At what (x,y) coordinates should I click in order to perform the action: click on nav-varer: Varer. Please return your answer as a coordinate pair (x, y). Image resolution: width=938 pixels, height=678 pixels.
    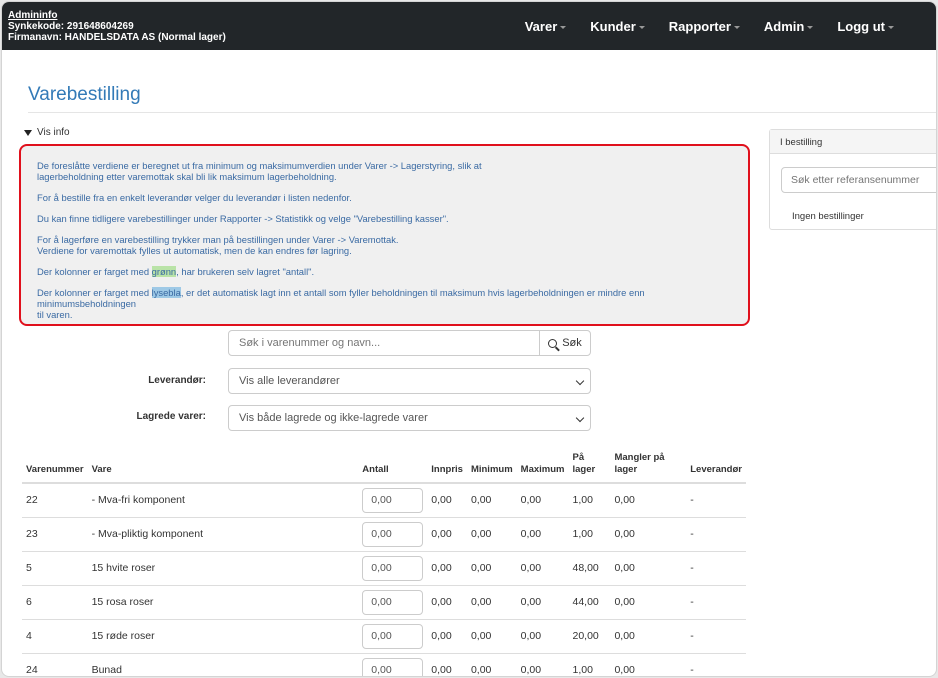
    Looking at the image, I should click on (546, 26).